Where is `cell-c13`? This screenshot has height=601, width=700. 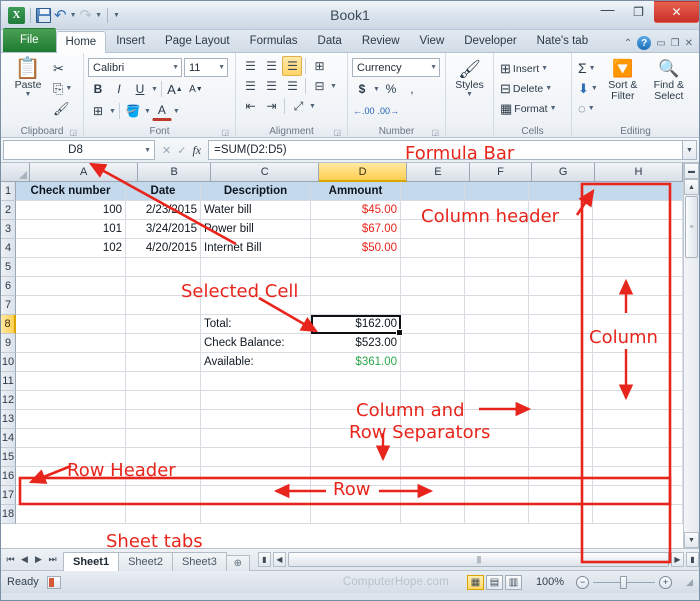
cell-c13 is located at coordinates (256, 419).